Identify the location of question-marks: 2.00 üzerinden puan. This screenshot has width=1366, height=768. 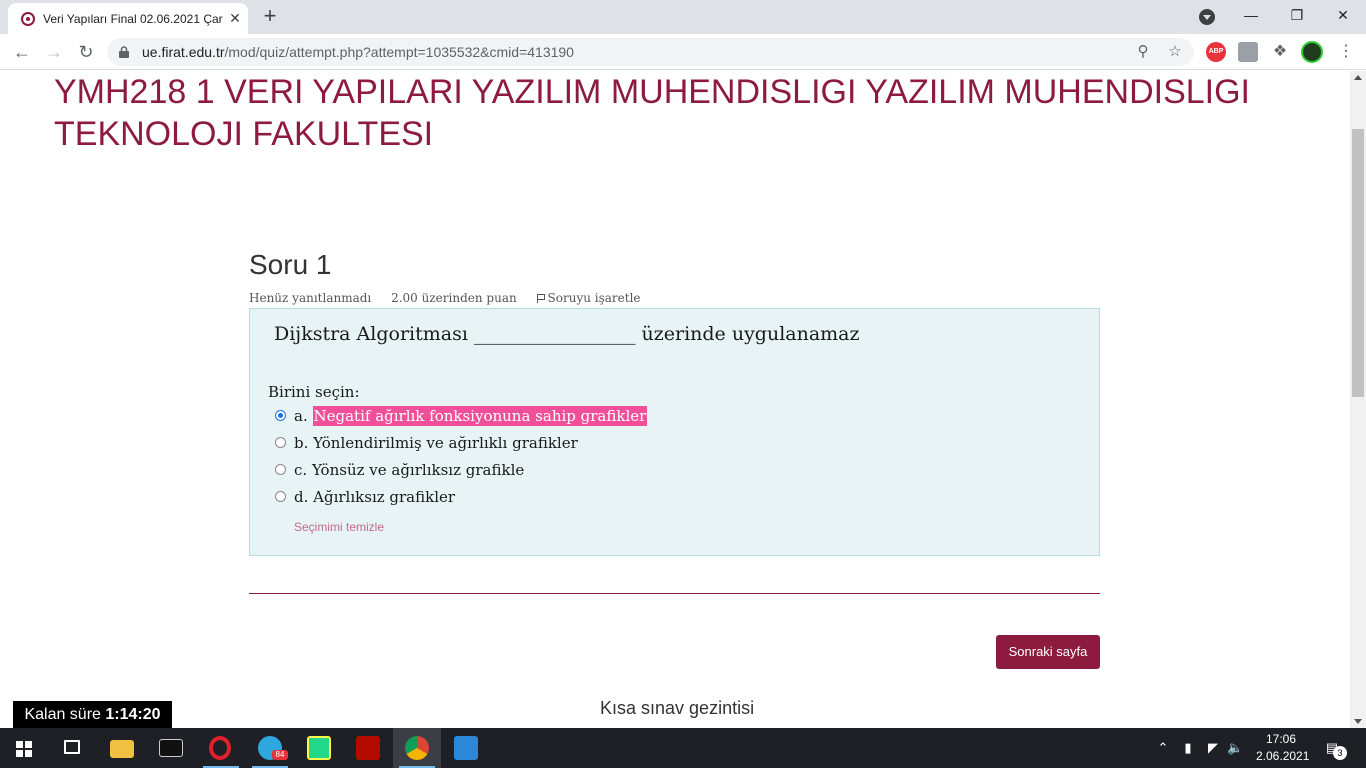
(454, 298).